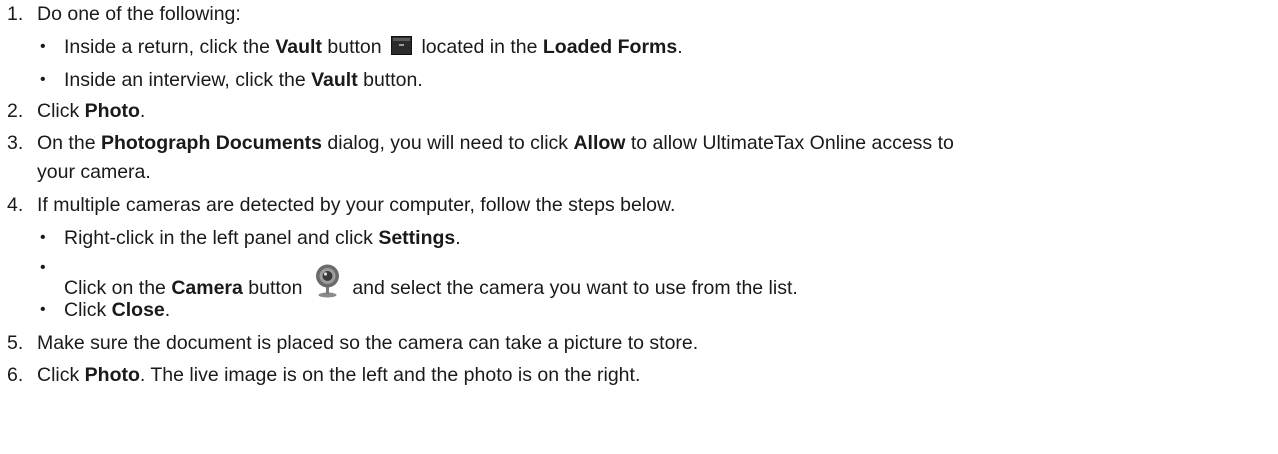 This screenshot has width=1278, height=454. Describe the element at coordinates (599, 143) in the screenshot. I see `allow-label: Allow` at that location.